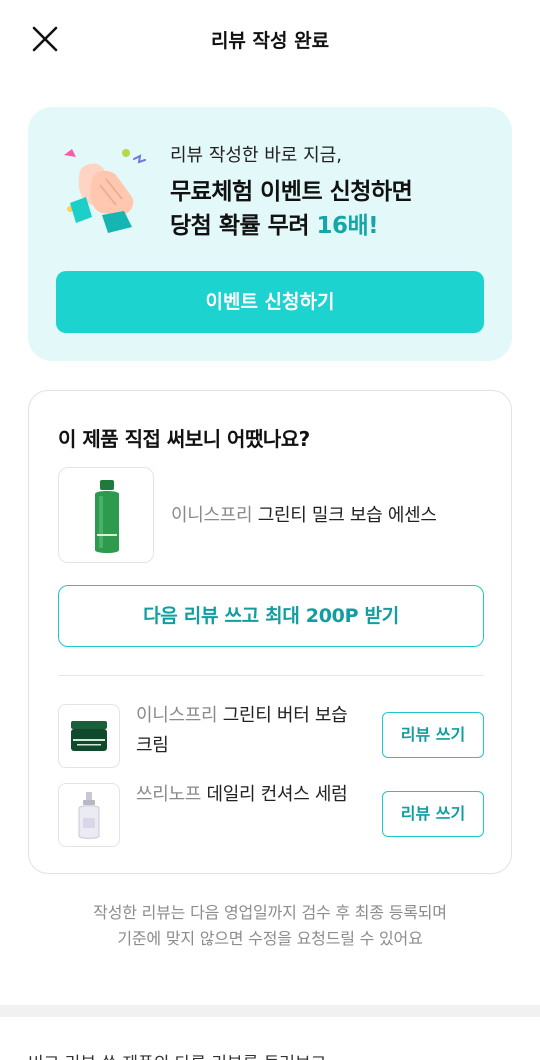  I want to click on product-title: 데일리 컨셔스 세럼, so click(277, 794).